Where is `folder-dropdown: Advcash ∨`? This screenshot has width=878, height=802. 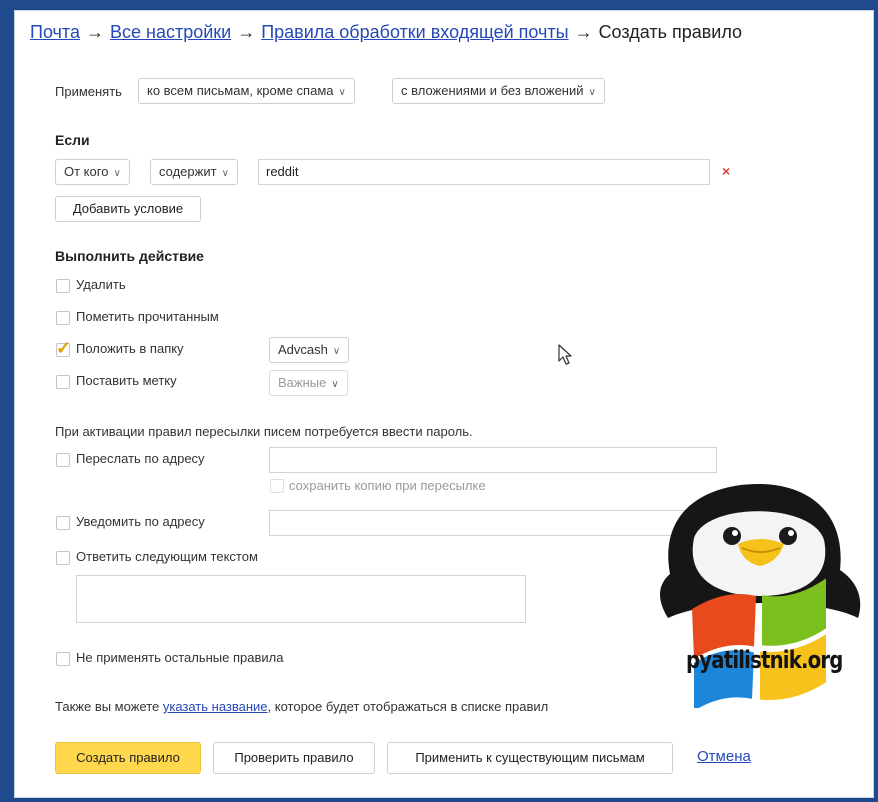 folder-dropdown: Advcash ∨ is located at coordinates (309, 350).